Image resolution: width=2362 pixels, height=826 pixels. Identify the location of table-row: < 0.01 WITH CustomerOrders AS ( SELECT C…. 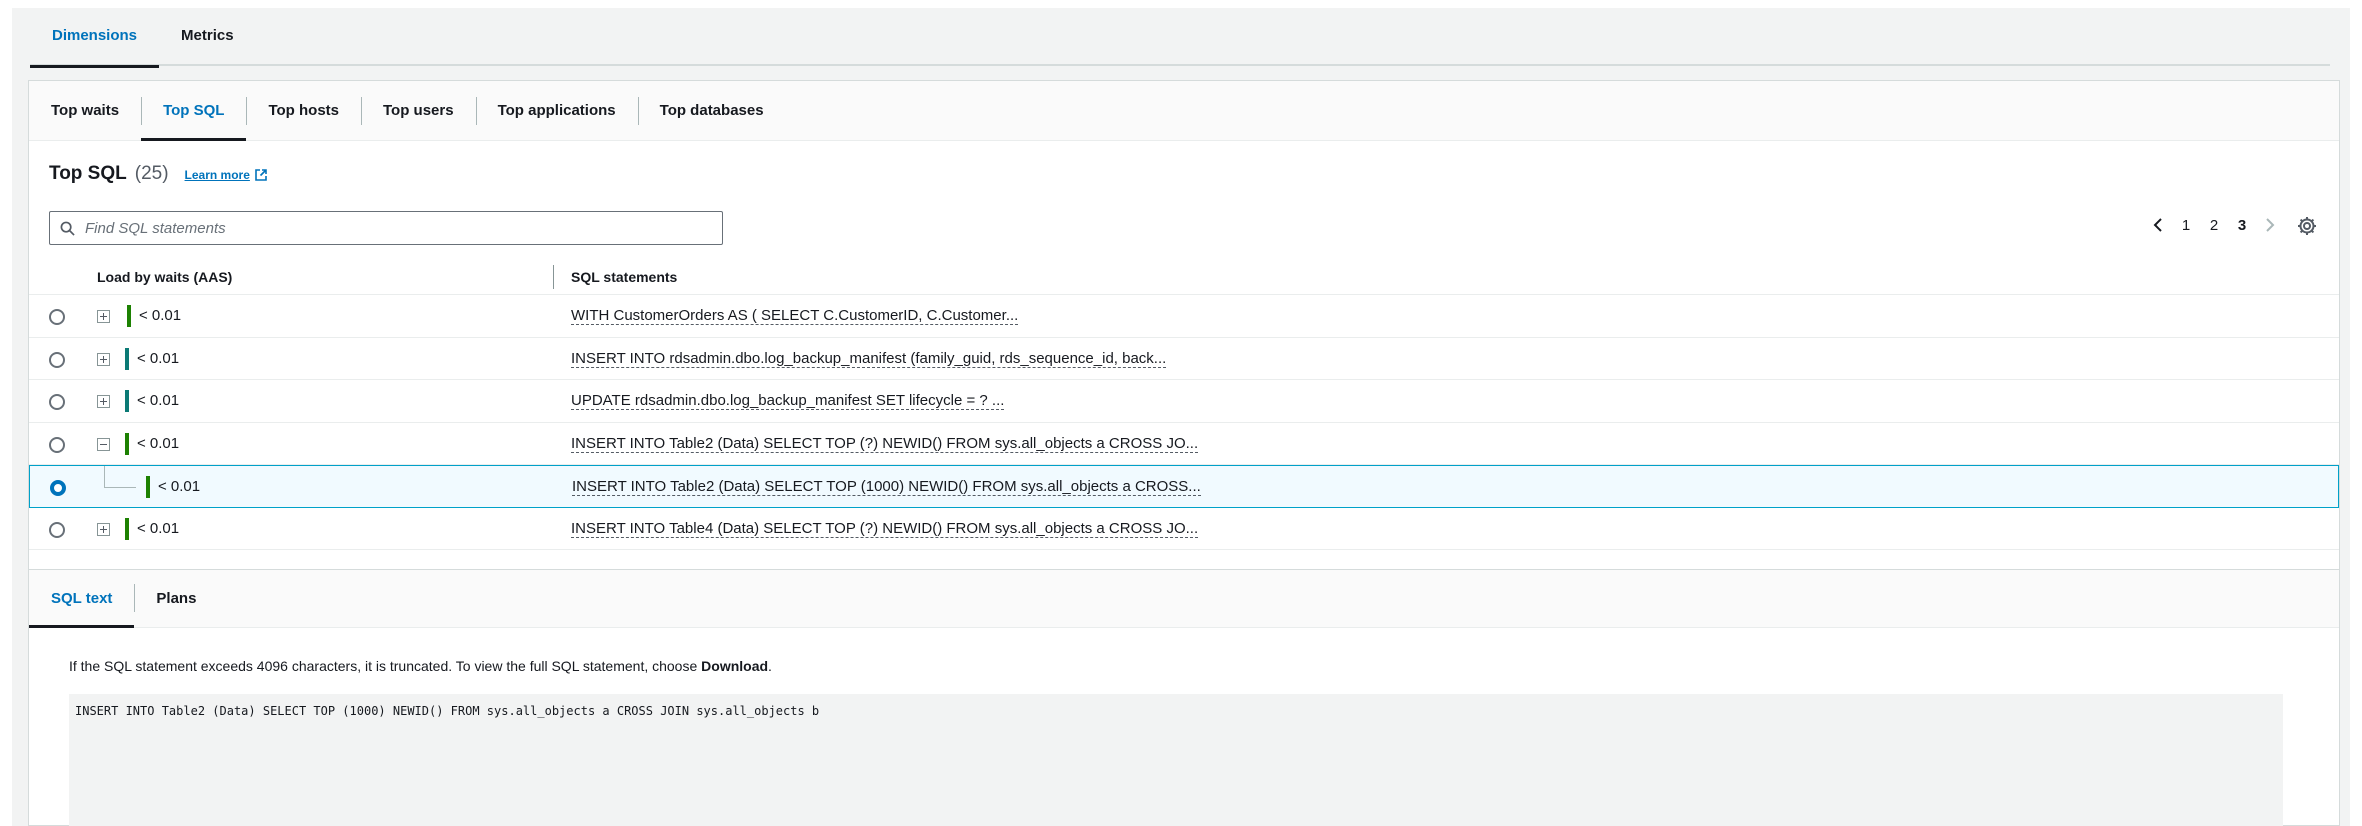
(1184, 316).